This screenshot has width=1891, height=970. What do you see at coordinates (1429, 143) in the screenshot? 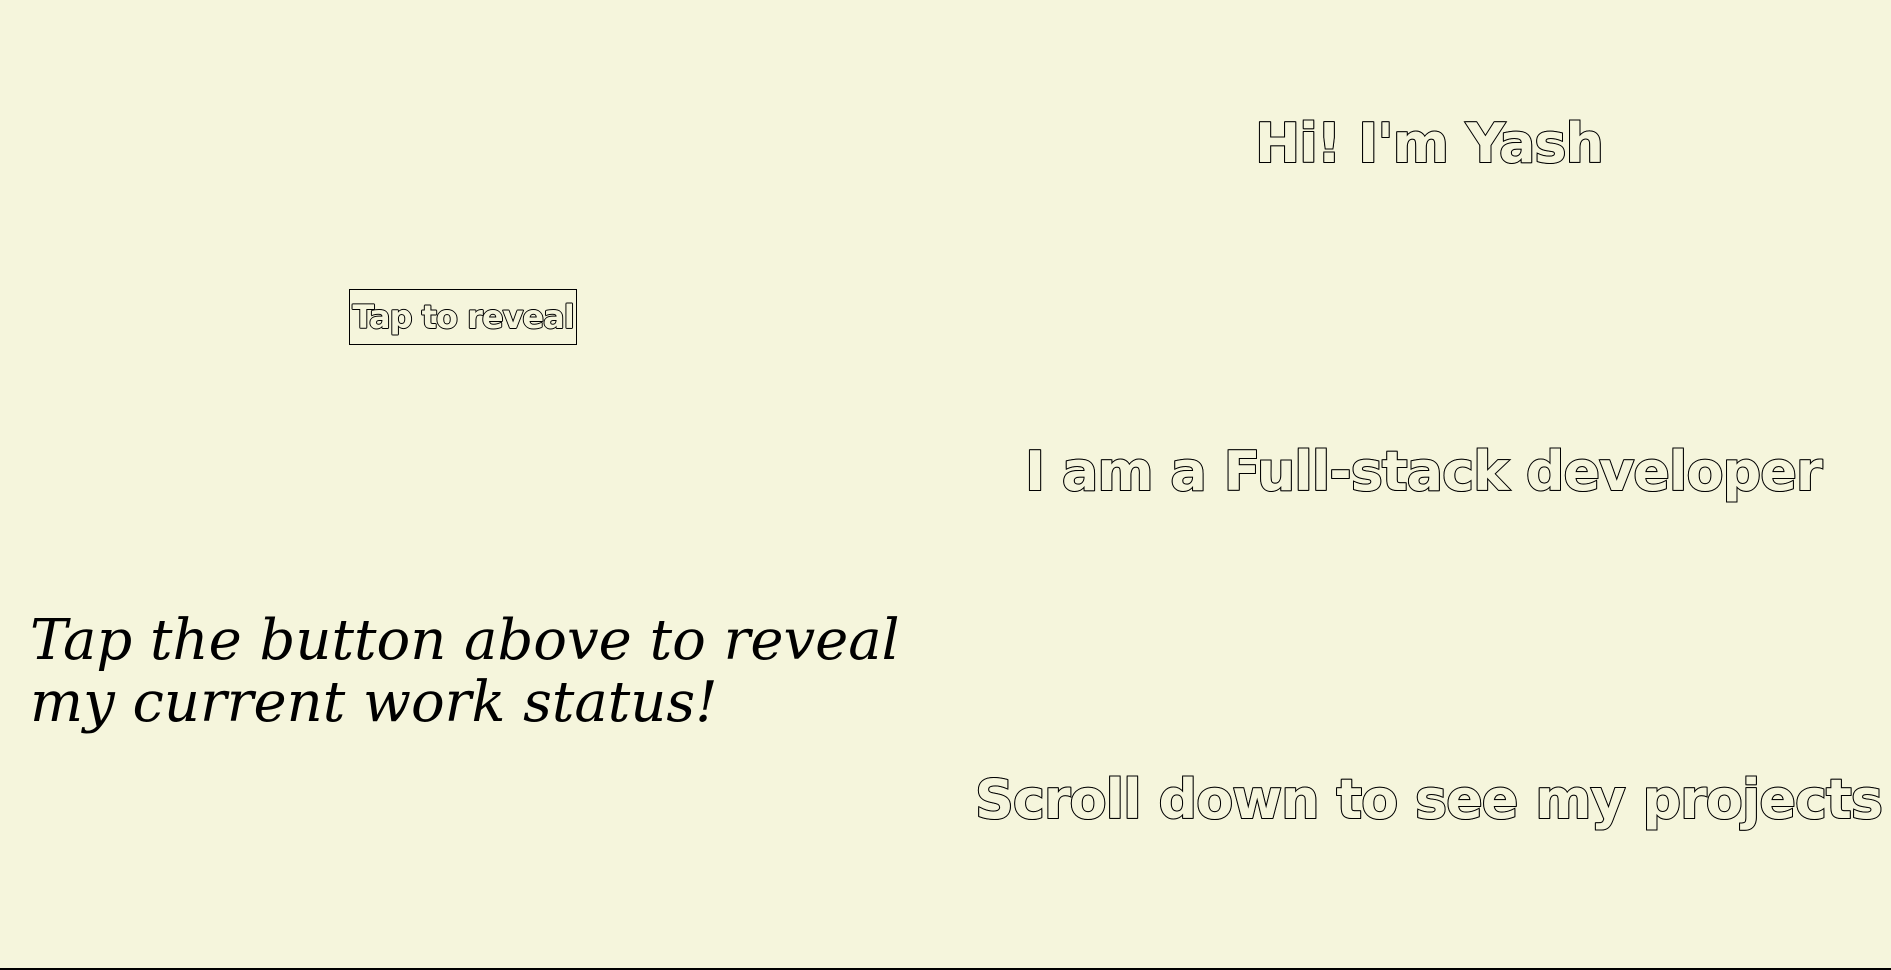
I see `greeting-heading: Hi! I'm Yash` at bounding box center [1429, 143].